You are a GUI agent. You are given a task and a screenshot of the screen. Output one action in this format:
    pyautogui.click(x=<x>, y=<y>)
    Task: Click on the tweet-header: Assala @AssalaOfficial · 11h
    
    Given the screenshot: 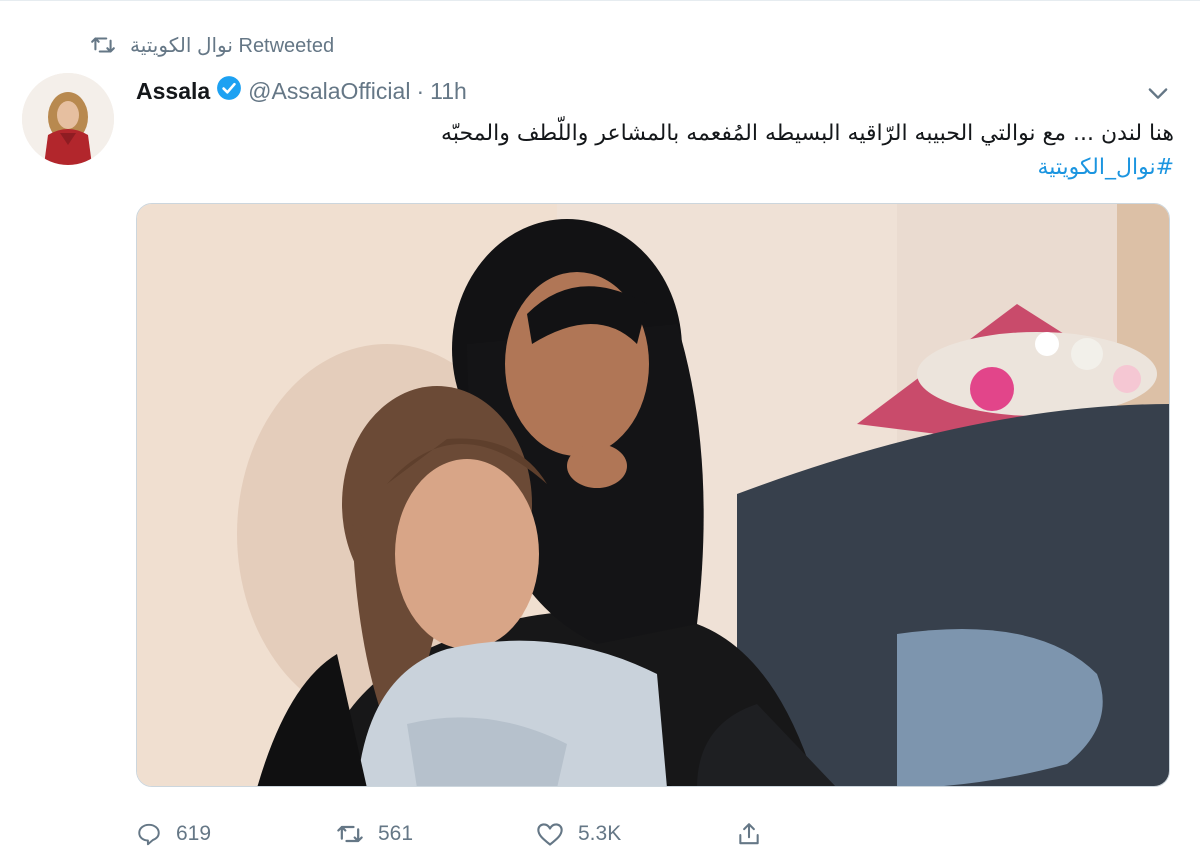 What is the action you would take?
    pyautogui.click(x=301, y=91)
    